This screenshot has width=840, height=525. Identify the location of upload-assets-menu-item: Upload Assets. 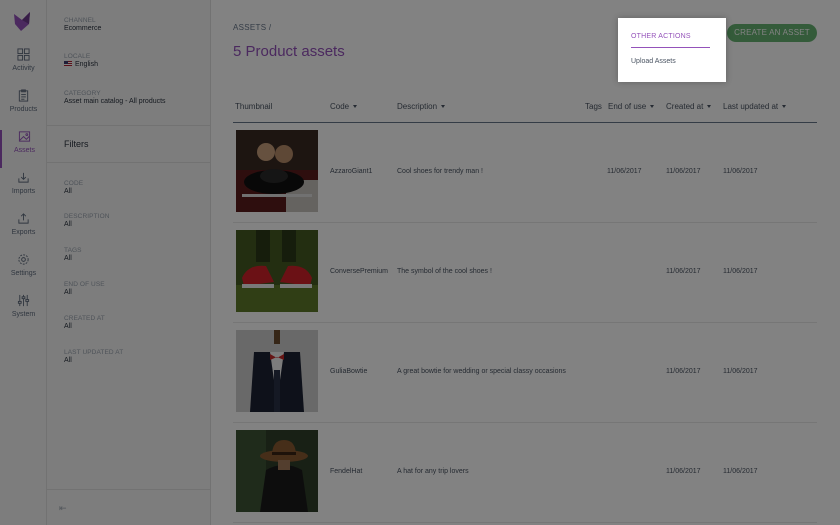
(653, 61).